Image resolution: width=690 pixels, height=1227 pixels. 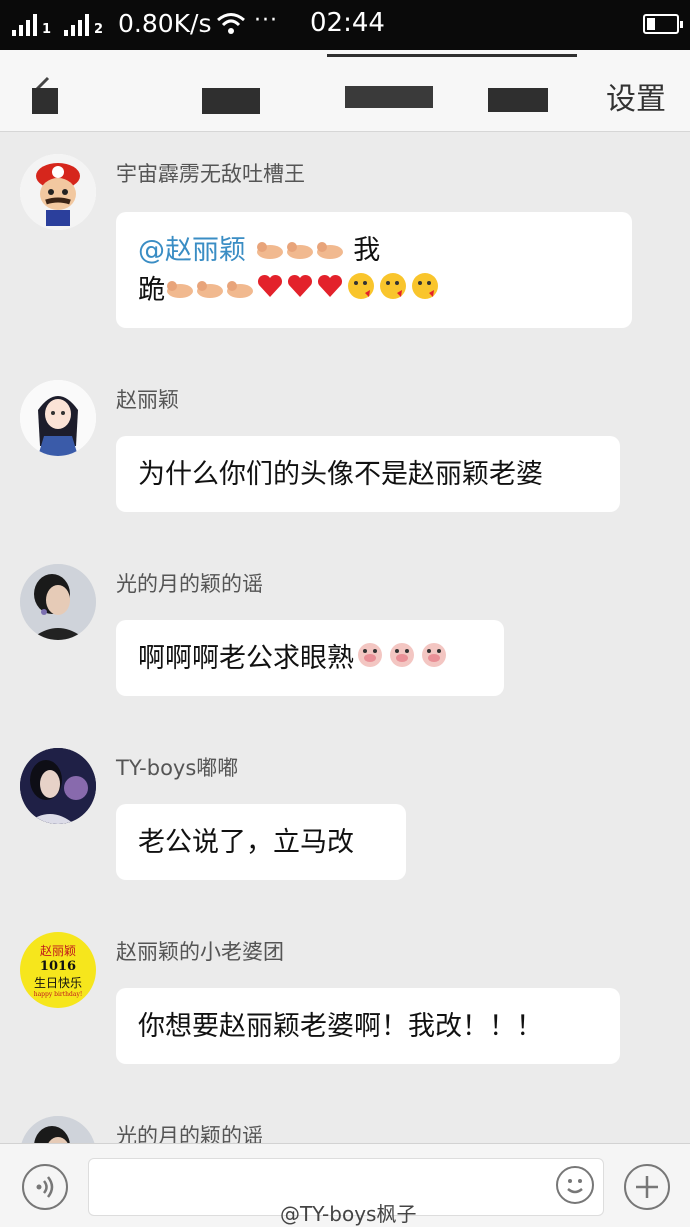 What do you see at coordinates (340, 1026) in the screenshot?
I see `message-text: 你想要赵丽颖老婆啊！我改！！！` at bounding box center [340, 1026].